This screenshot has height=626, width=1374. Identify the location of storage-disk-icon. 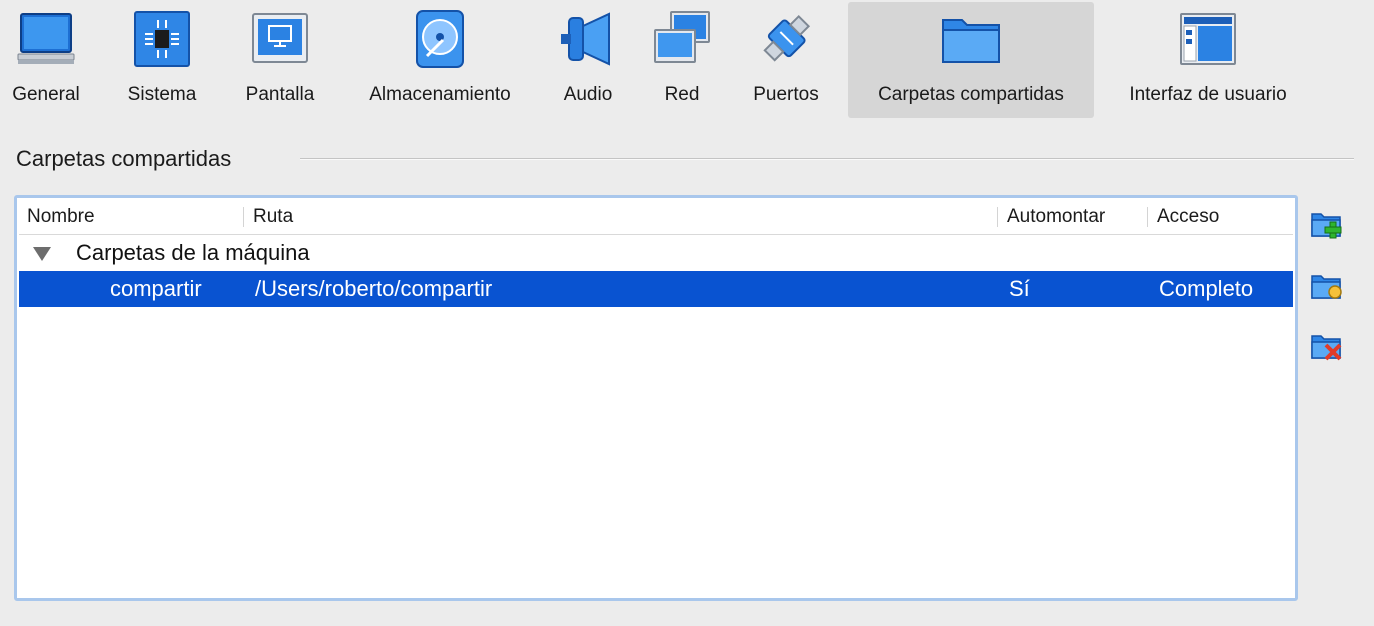
(440, 39).